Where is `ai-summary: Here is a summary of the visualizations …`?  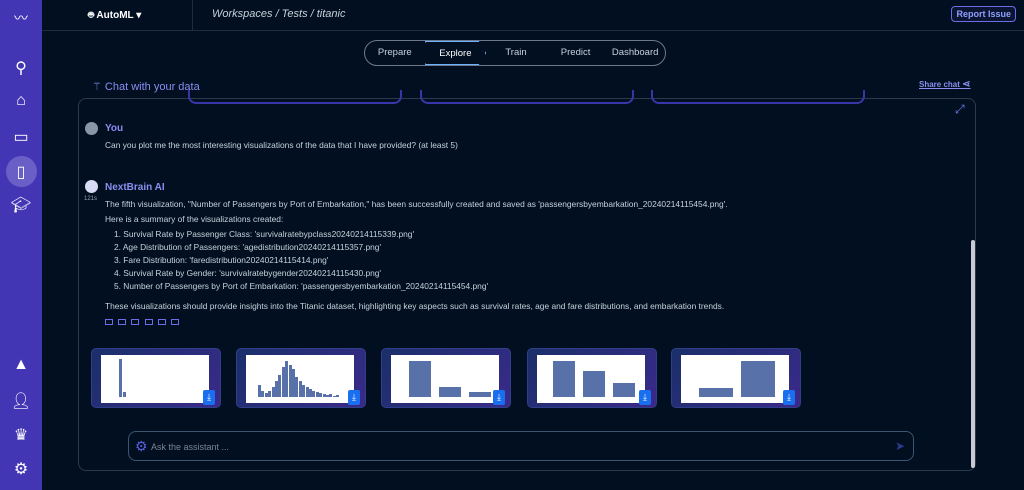
ai-summary: Here is a summary of the visualizations … is located at coordinates (194, 219).